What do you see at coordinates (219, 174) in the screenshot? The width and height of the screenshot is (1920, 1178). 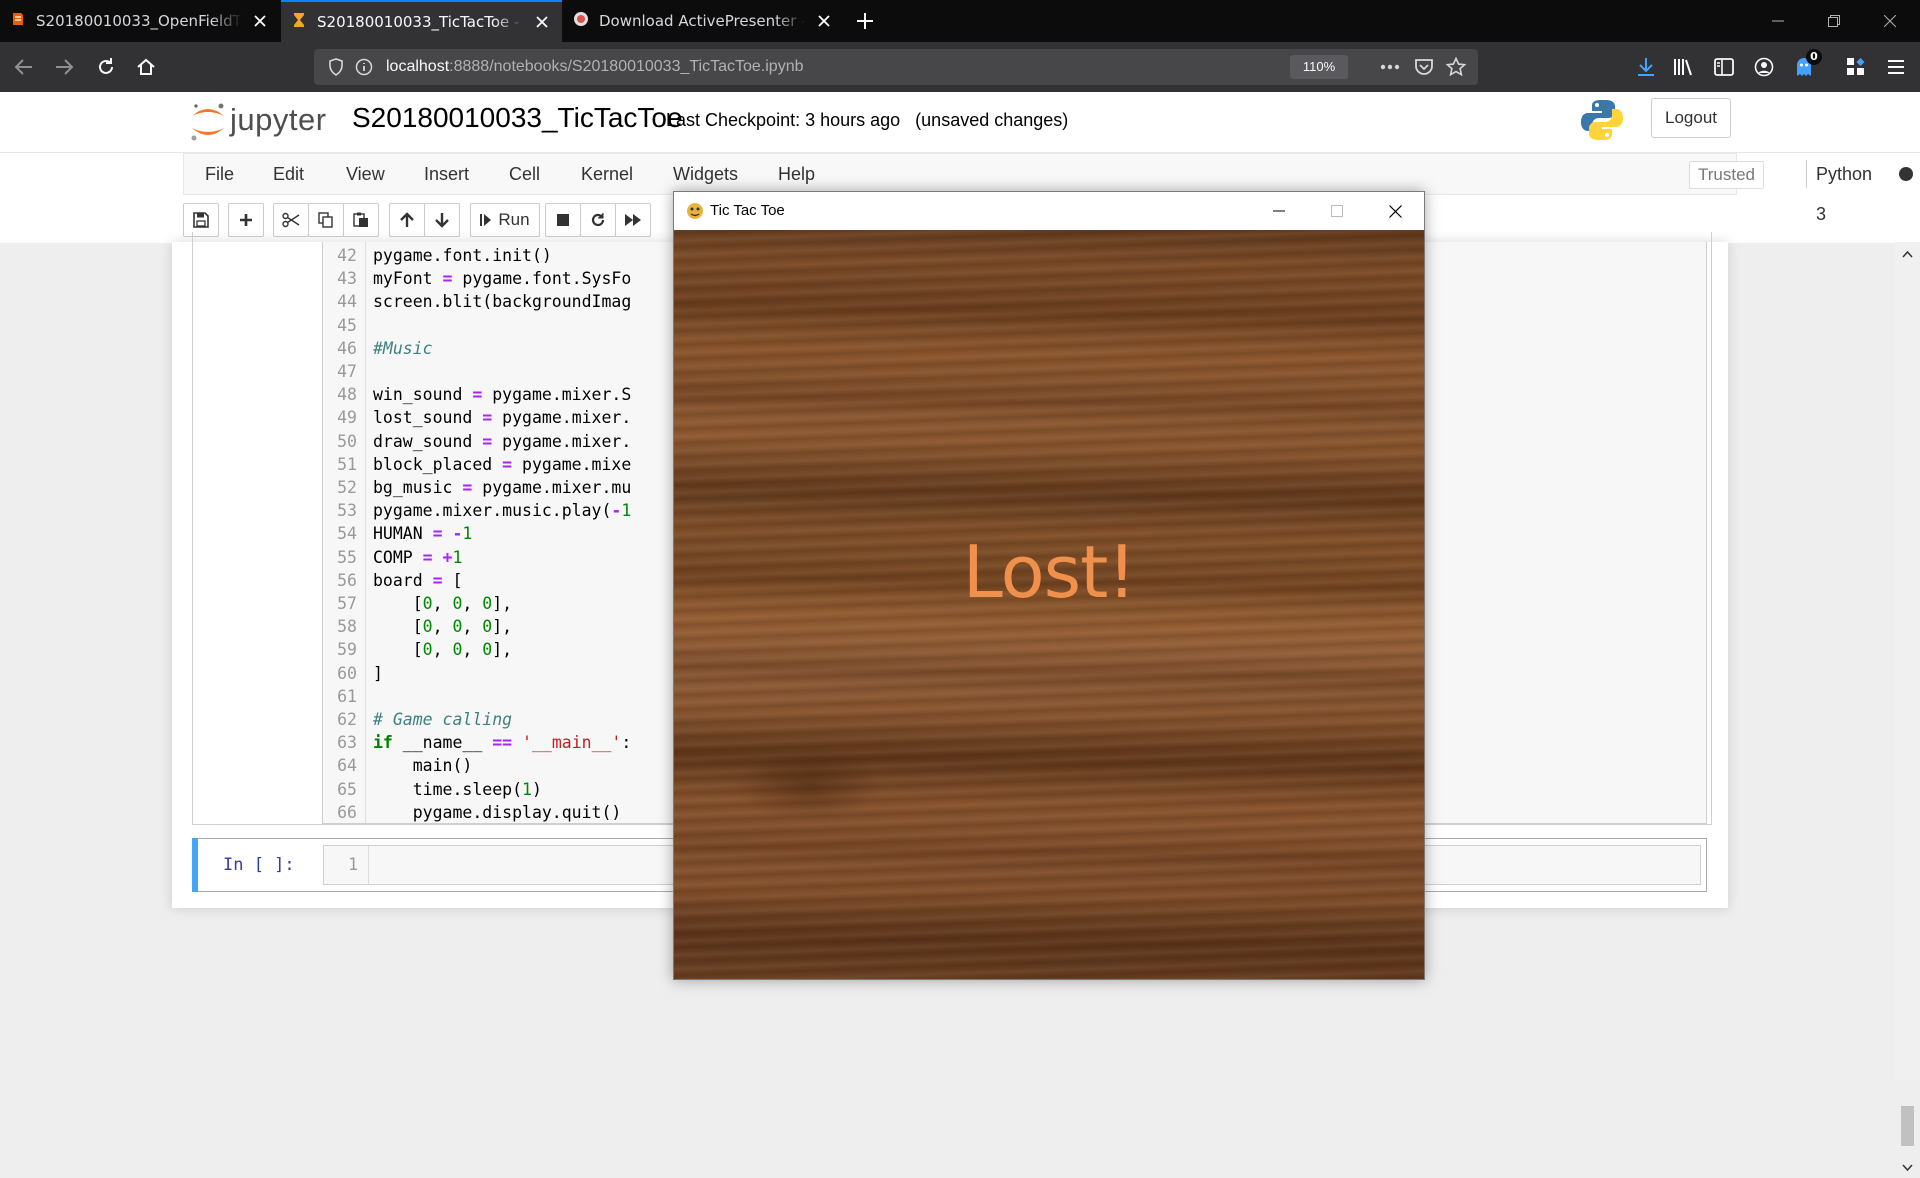 I see `menu-file: File` at bounding box center [219, 174].